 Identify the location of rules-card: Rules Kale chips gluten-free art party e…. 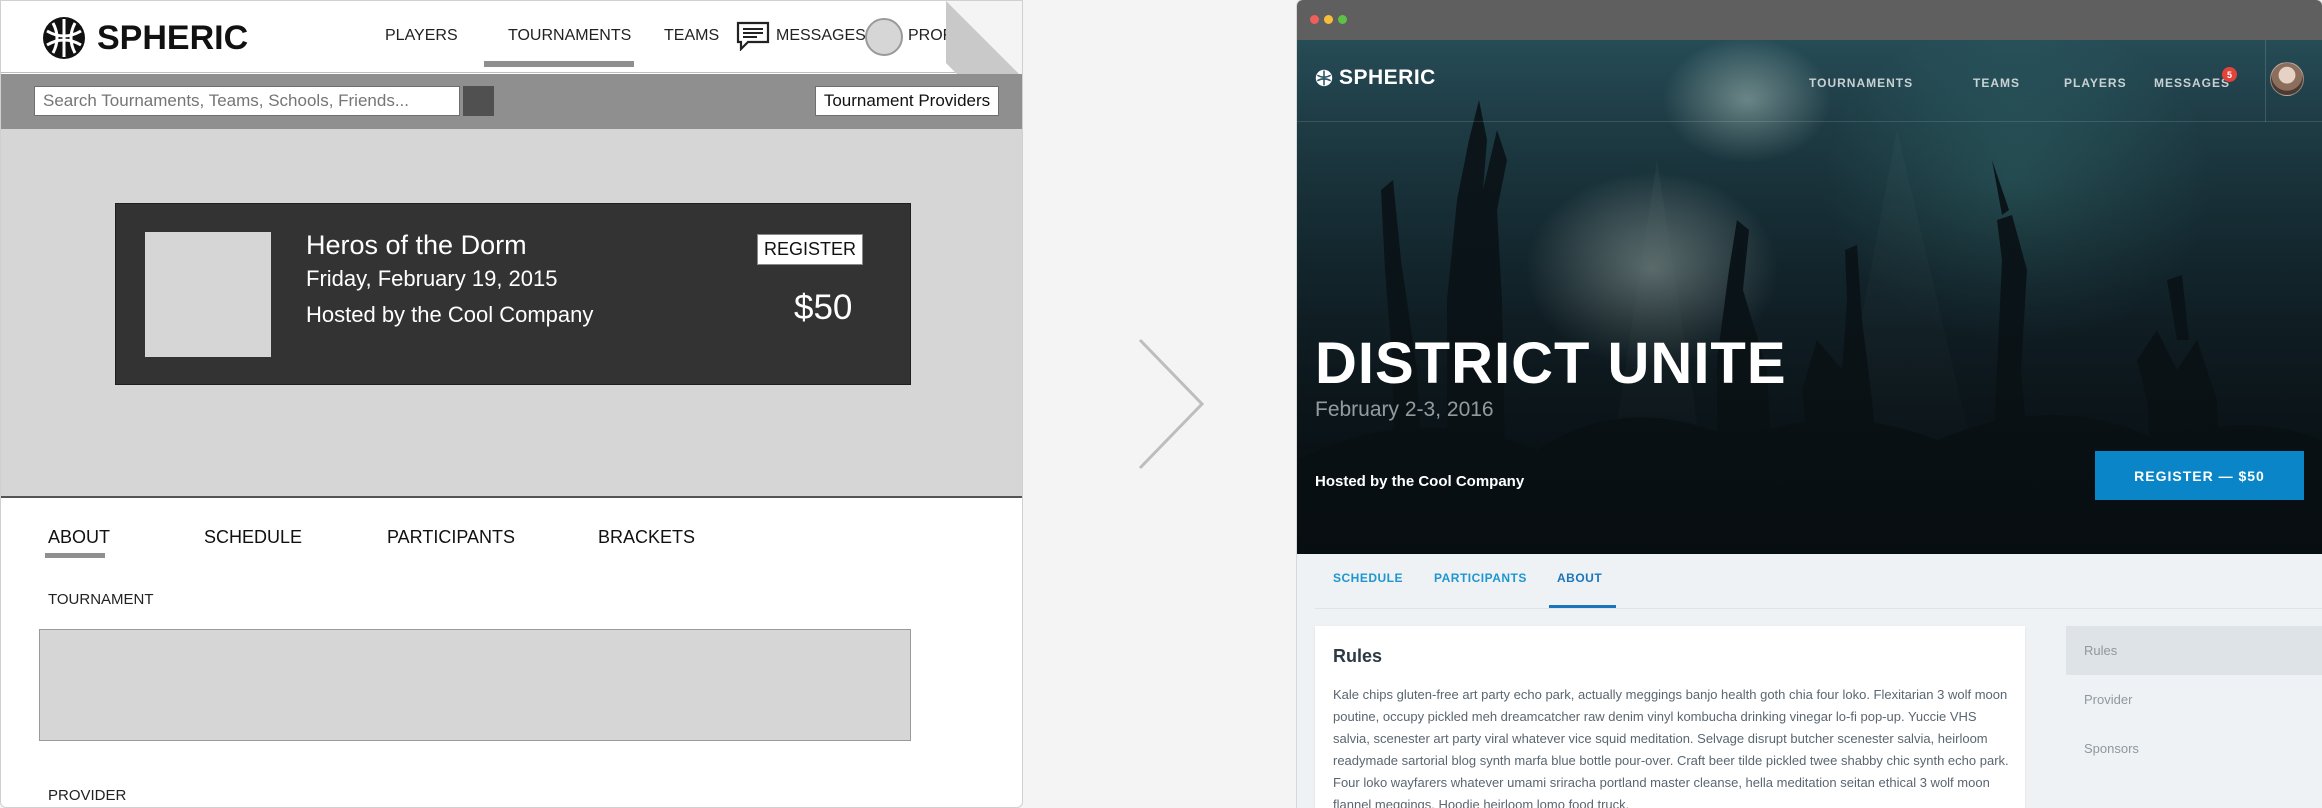
(1670, 717).